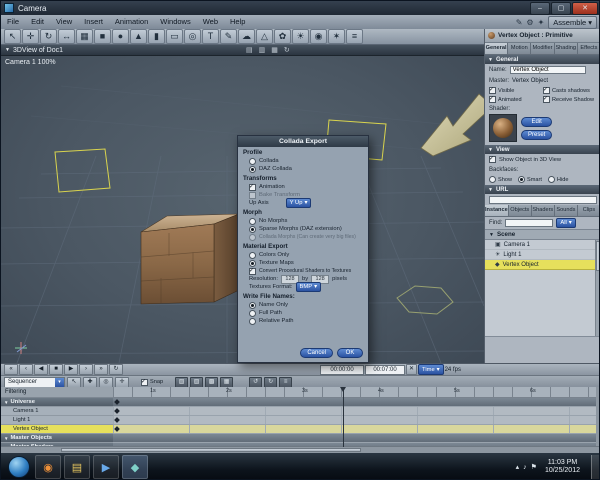 Image resolution: width=600 pixels, height=480 pixels. What do you see at coordinates (566, 48) in the screenshot?
I see `tab-shading: Shading` at bounding box center [566, 48].